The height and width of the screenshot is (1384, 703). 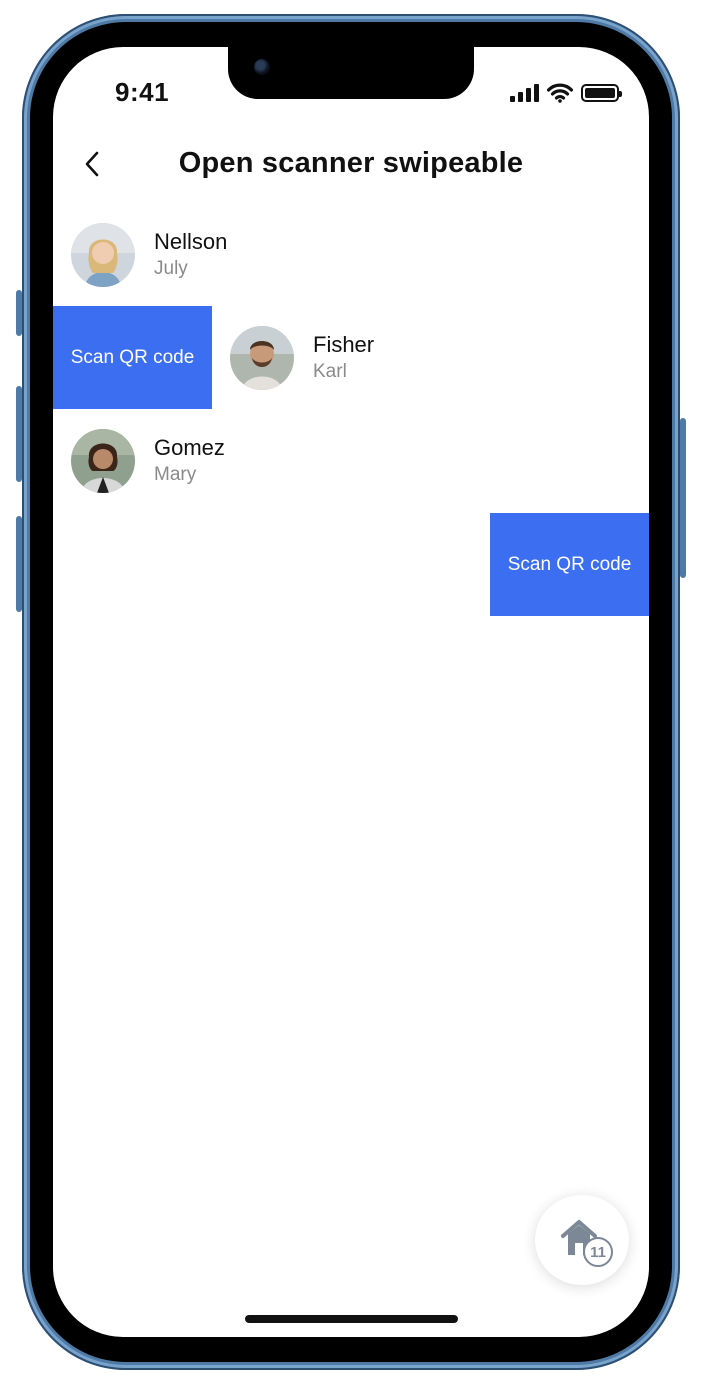 What do you see at coordinates (142, 92) in the screenshot?
I see `status-time: 9:41` at bounding box center [142, 92].